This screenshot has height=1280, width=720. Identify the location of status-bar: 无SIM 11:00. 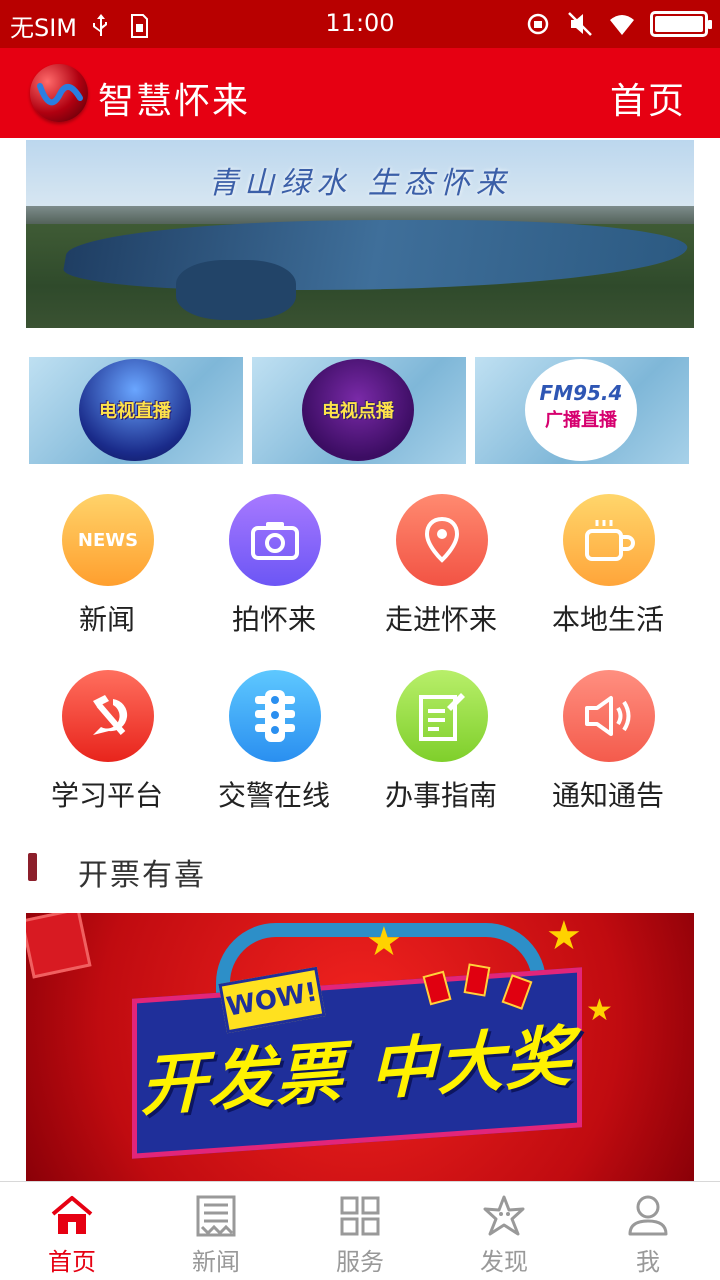
(360, 24).